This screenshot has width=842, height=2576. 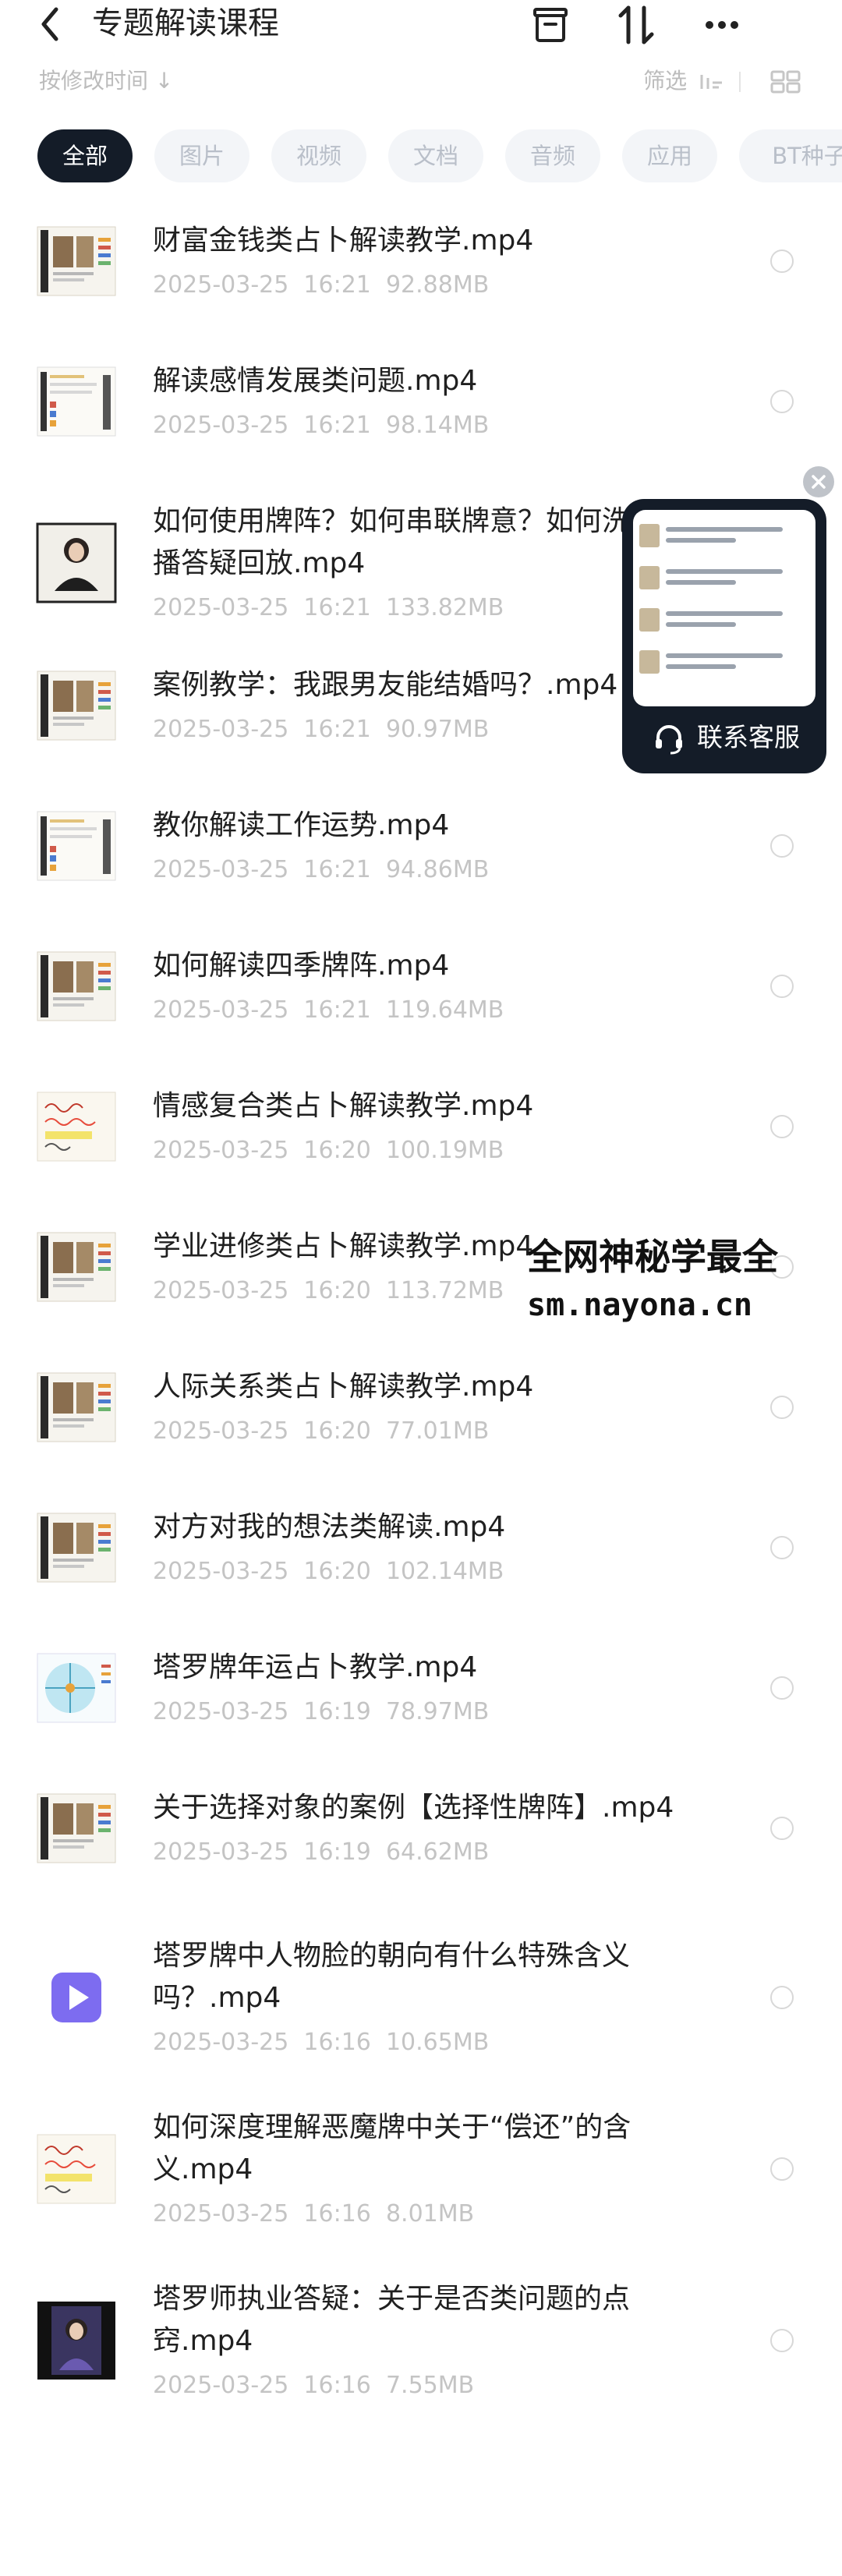 I want to click on grid-view-icon, so click(x=785, y=82).